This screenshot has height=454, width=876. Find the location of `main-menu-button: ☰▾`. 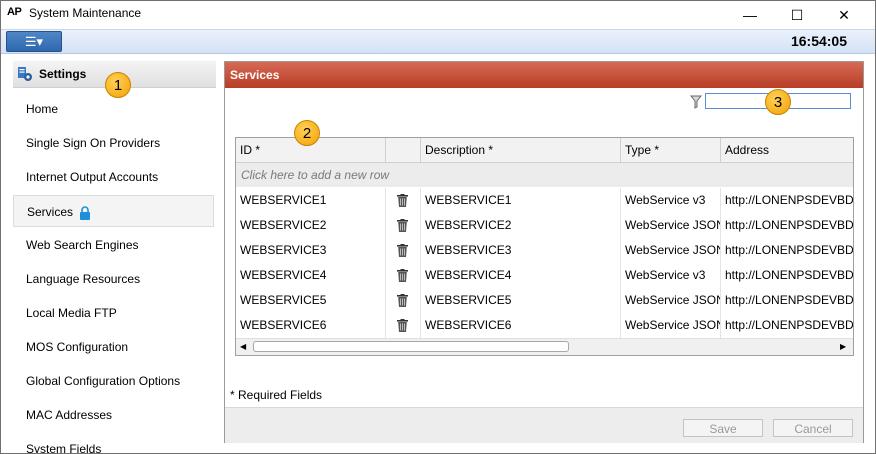

main-menu-button: ☰▾ is located at coordinates (34, 41).